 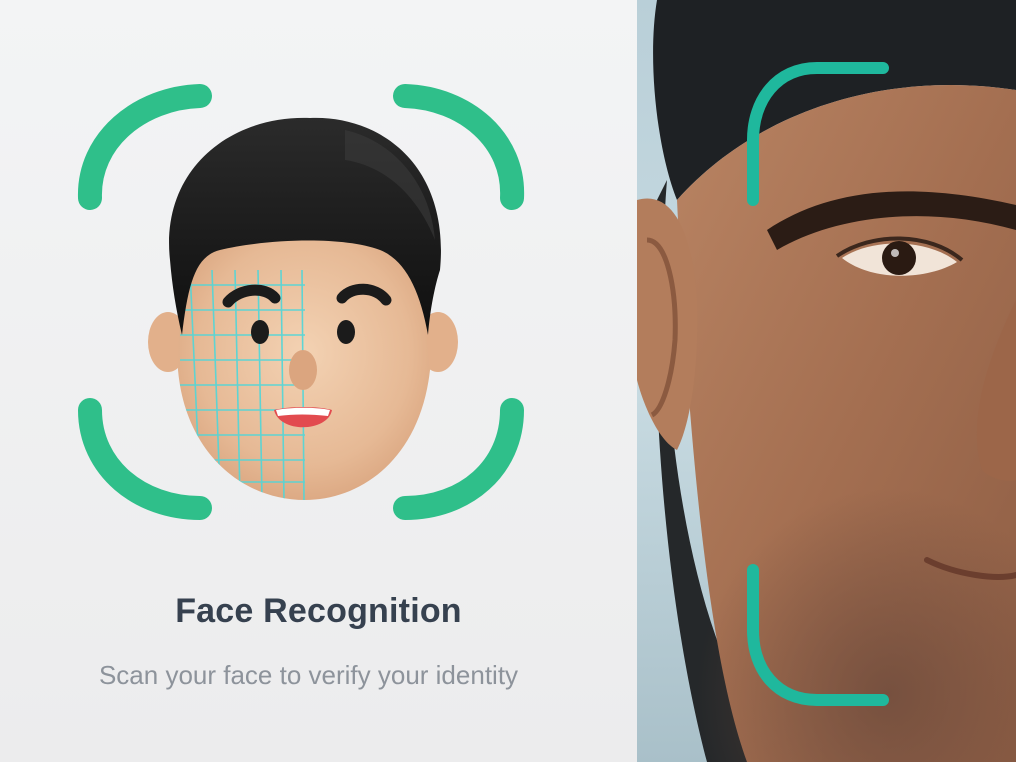 What do you see at coordinates (318, 611) in the screenshot?
I see `page-title: Face Recognition` at bounding box center [318, 611].